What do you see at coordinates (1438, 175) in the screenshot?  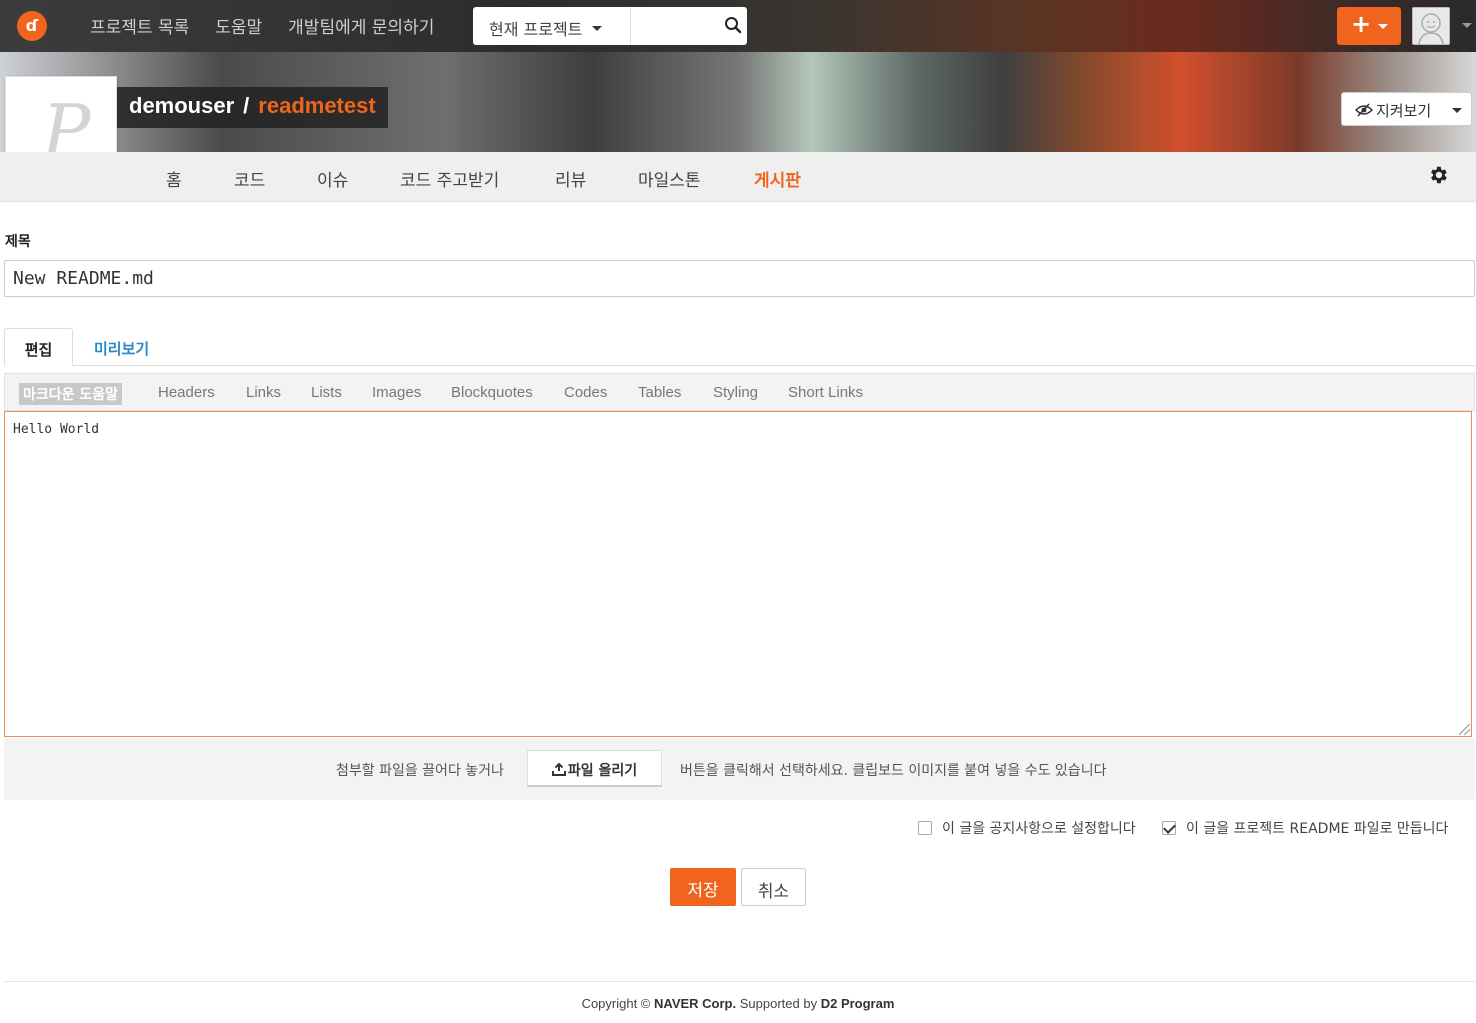 I see `gear-icon` at bounding box center [1438, 175].